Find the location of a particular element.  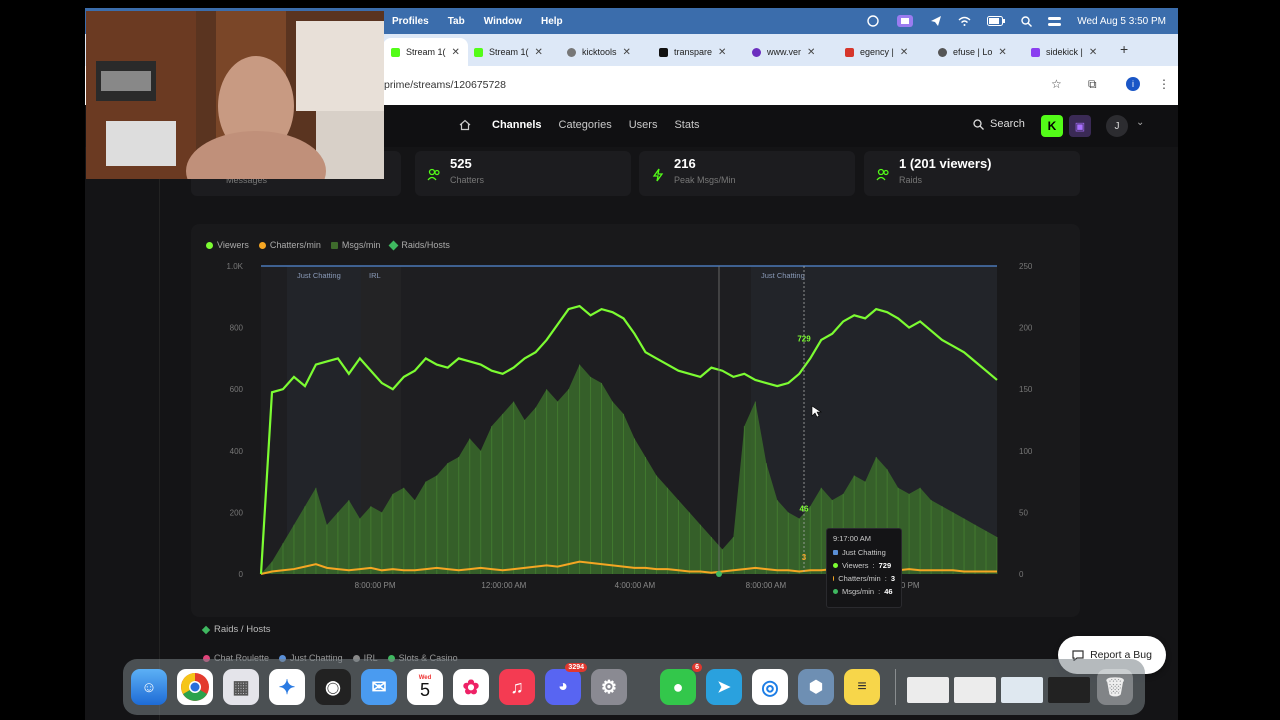

tab-egency: egency | ✕ is located at coordinates (876, 52).